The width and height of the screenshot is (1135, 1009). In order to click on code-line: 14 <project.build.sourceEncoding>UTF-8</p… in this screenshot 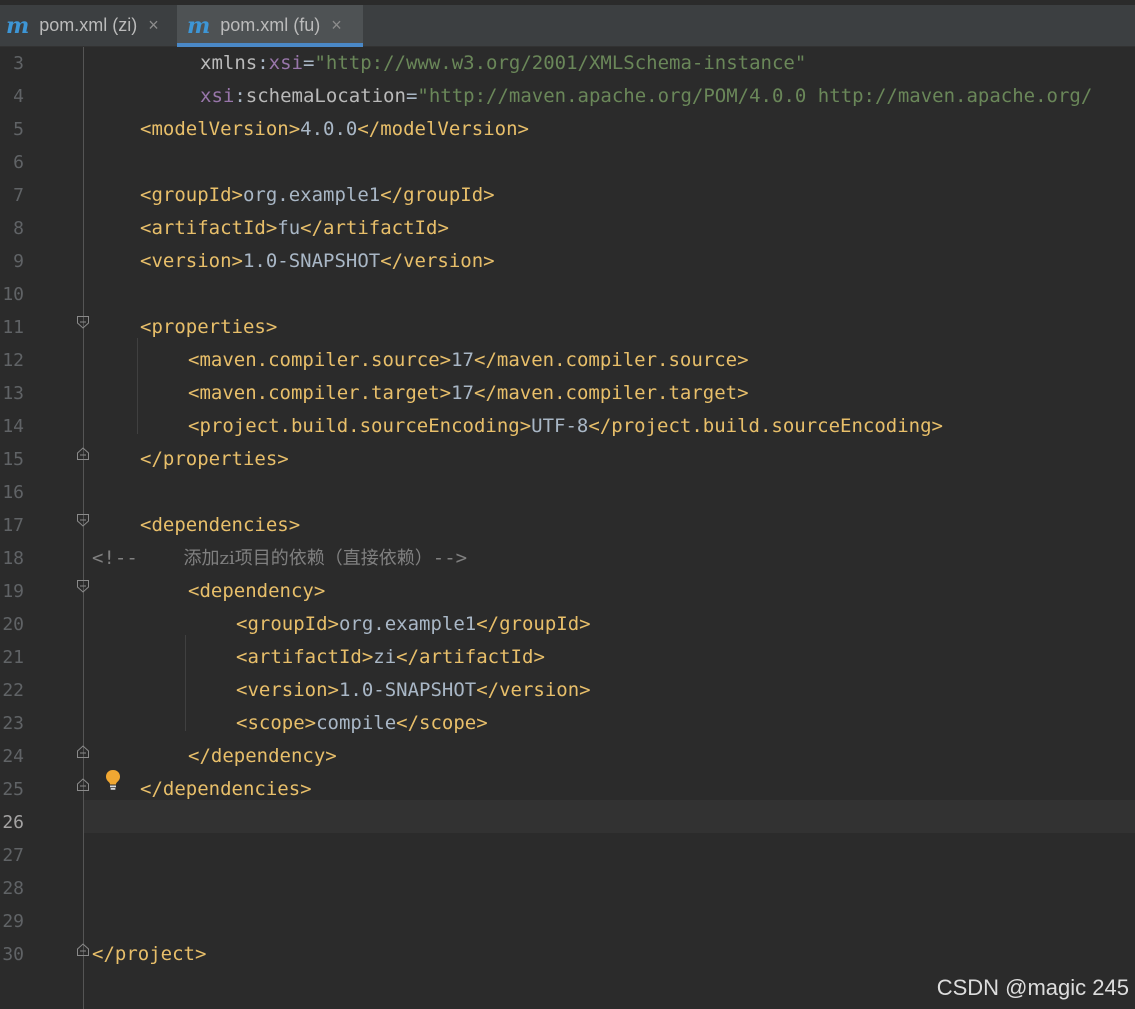, I will do `click(567, 426)`.